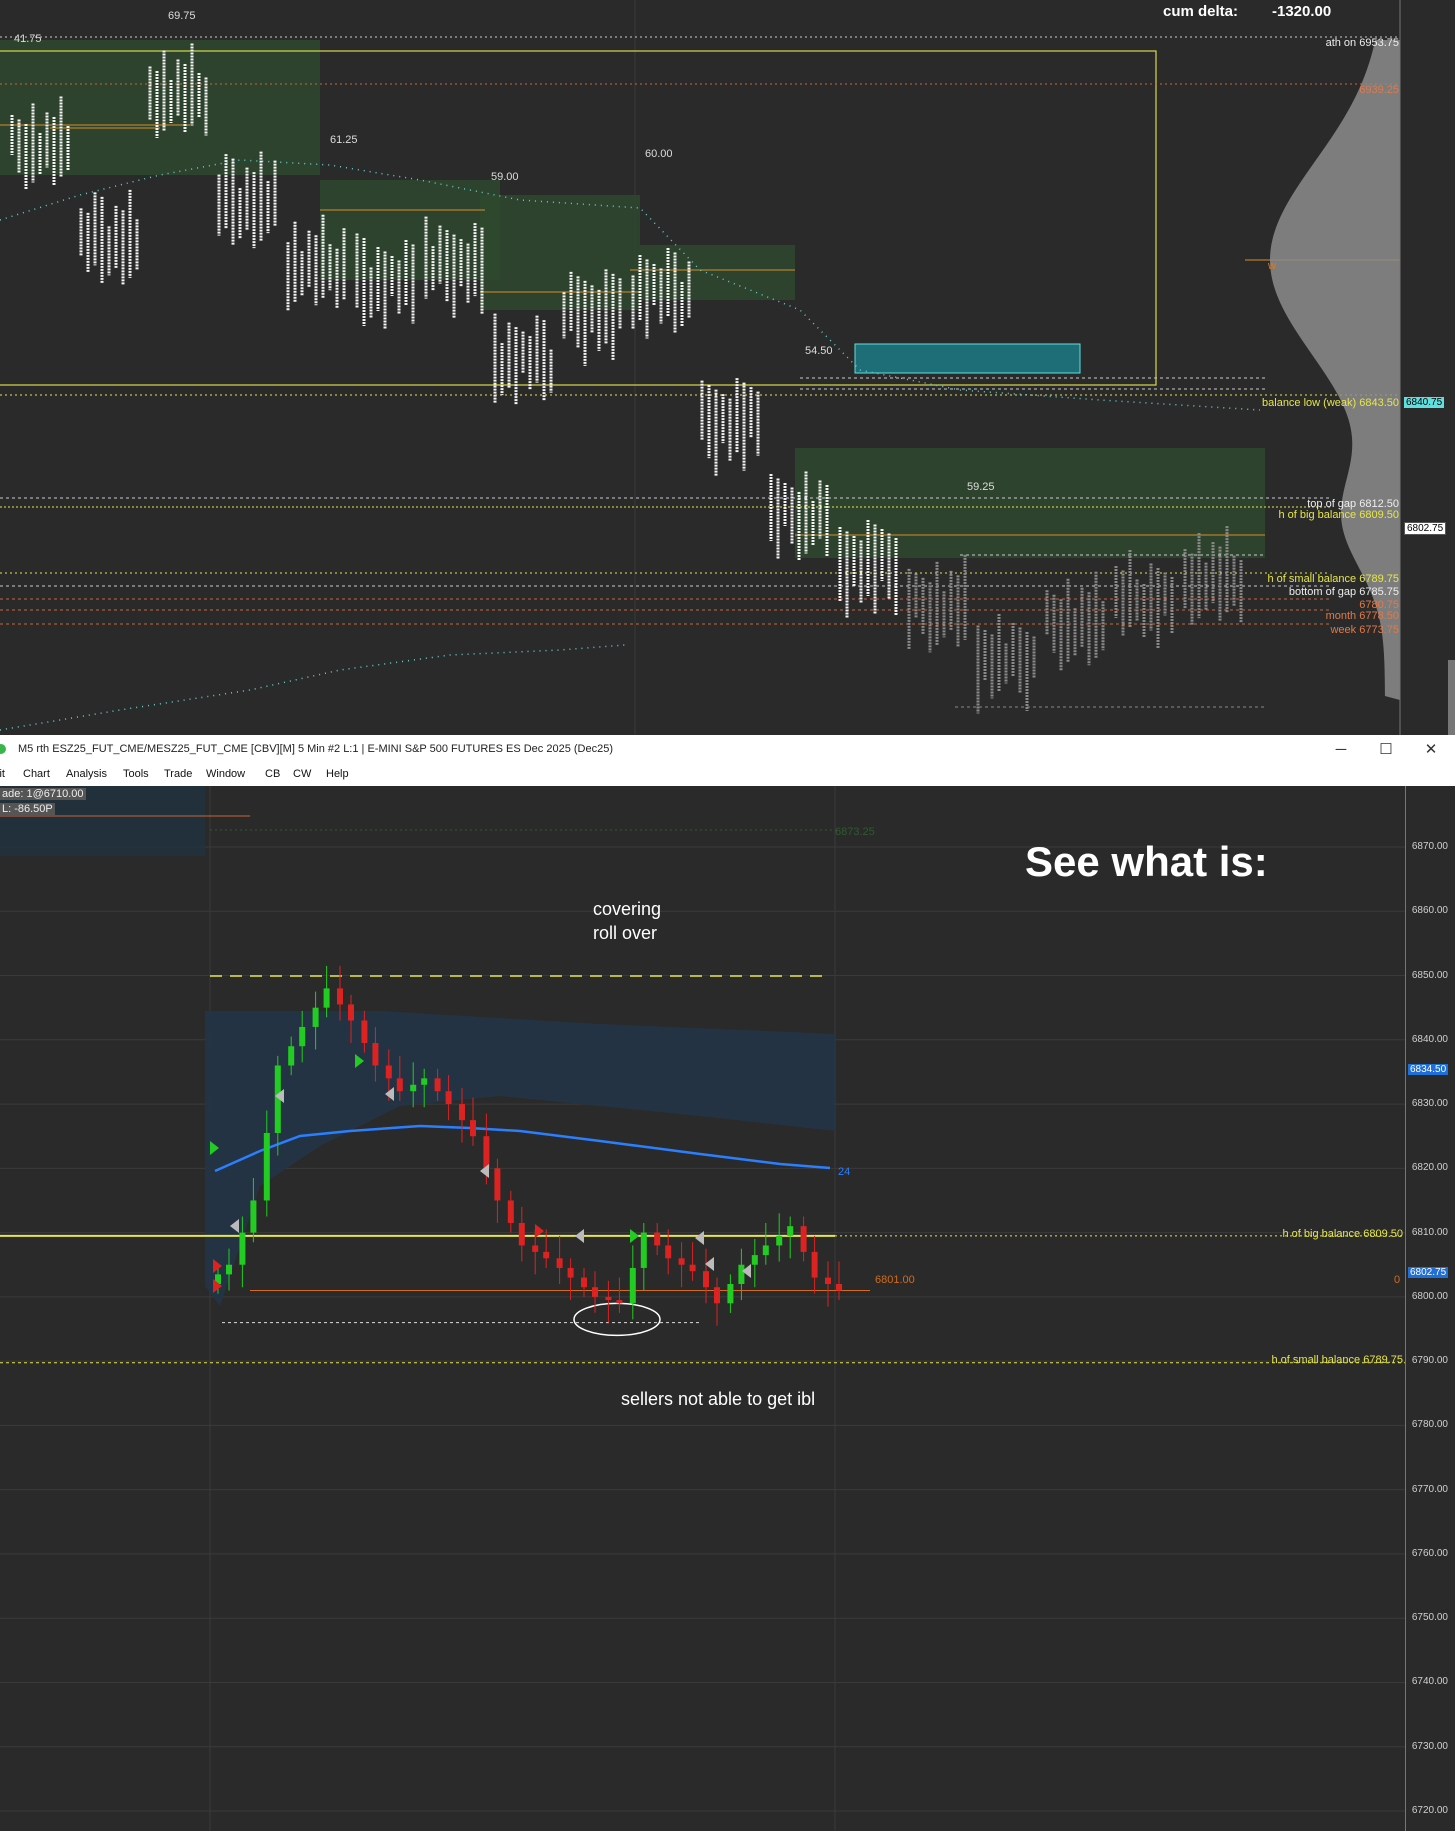  Describe the element at coordinates (1429, 846) in the screenshot. I see `axis-tick-label: 6870.00` at that location.